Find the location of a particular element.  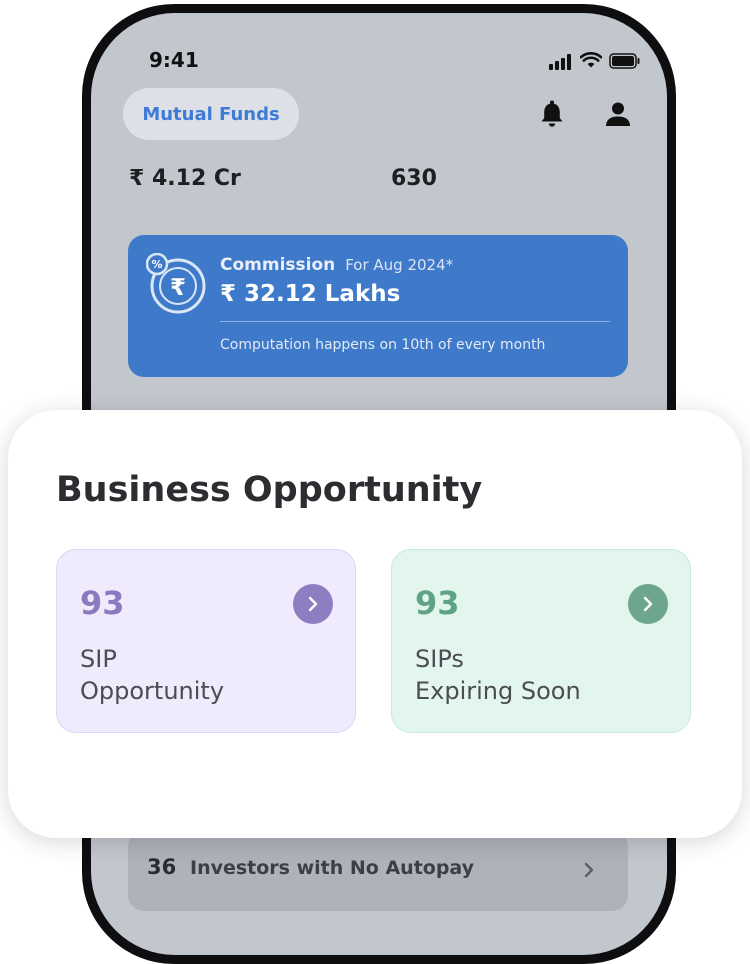

commission-title: Commission For Aug 2024* is located at coordinates (336, 265).